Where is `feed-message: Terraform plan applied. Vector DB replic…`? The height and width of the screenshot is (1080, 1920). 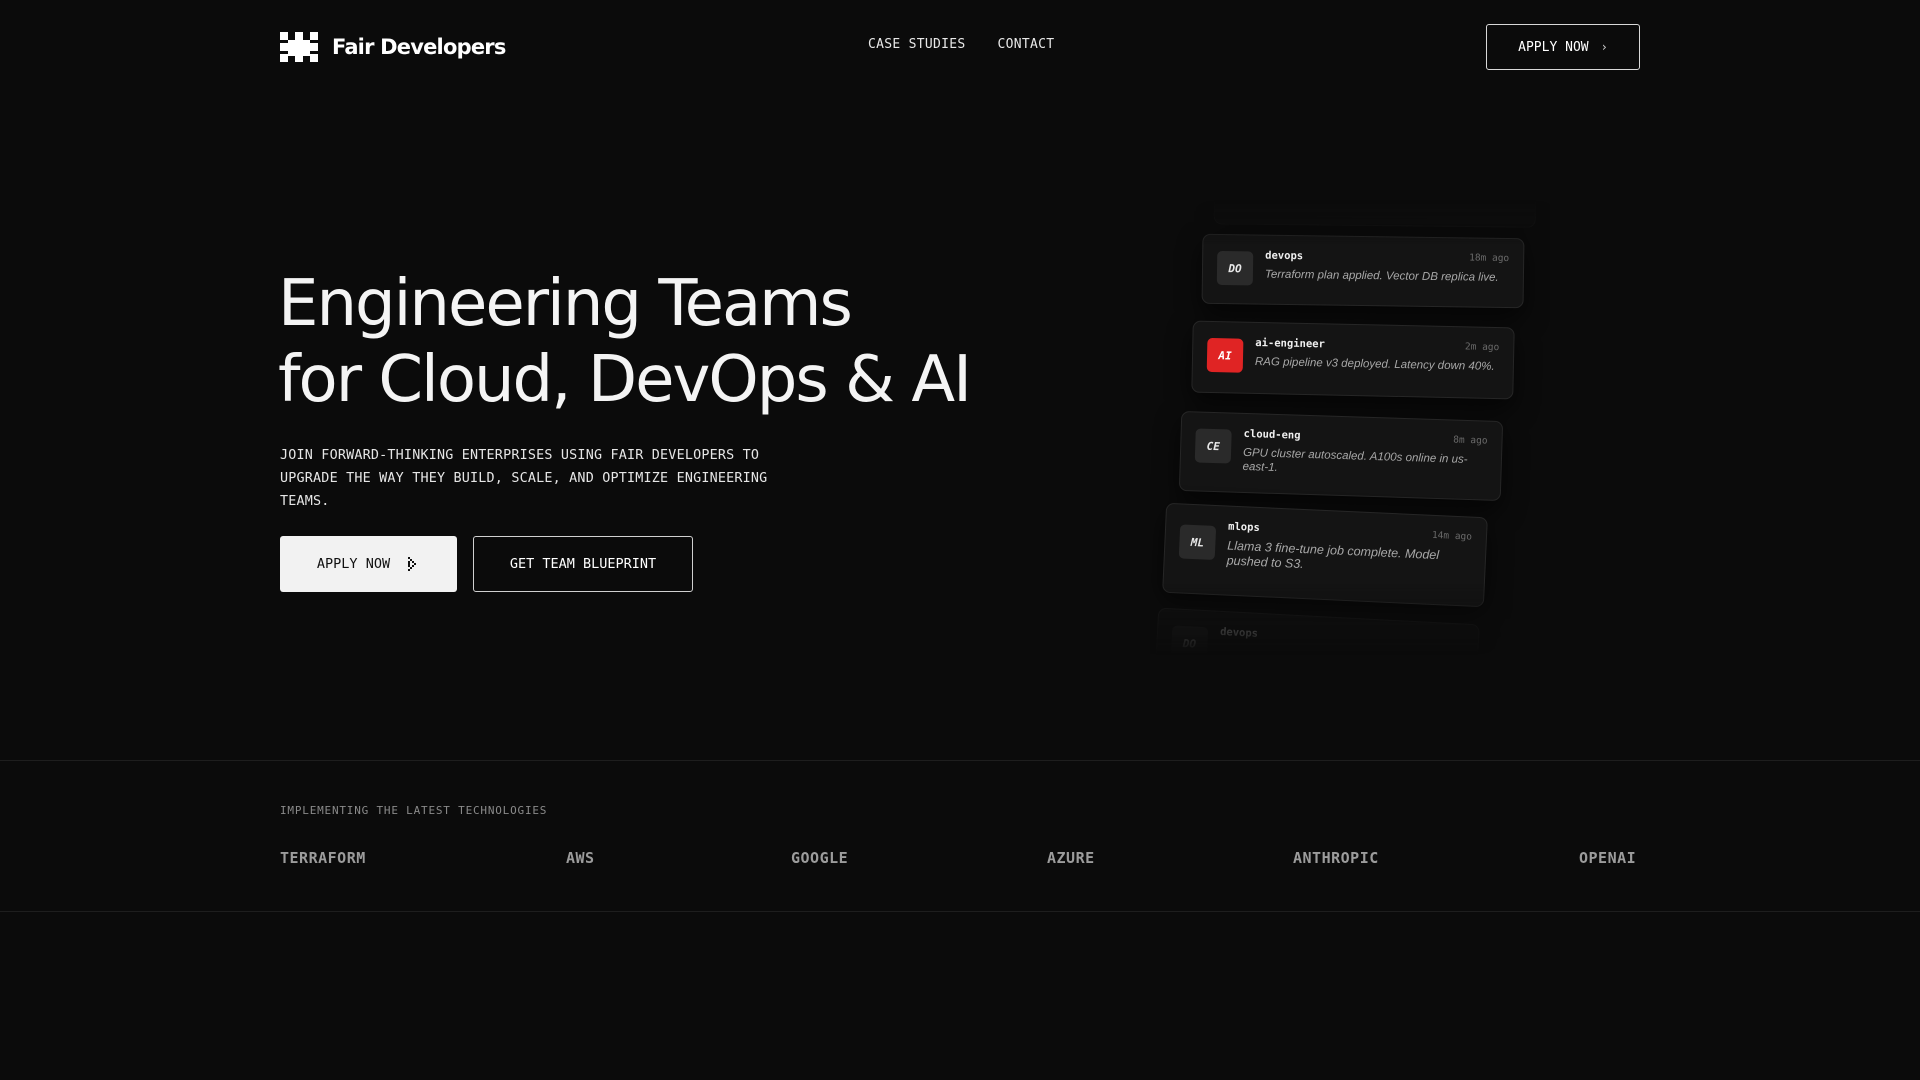 feed-message: Terraform plan applied. Vector DB replic… is located at coordinates (1381, 276).